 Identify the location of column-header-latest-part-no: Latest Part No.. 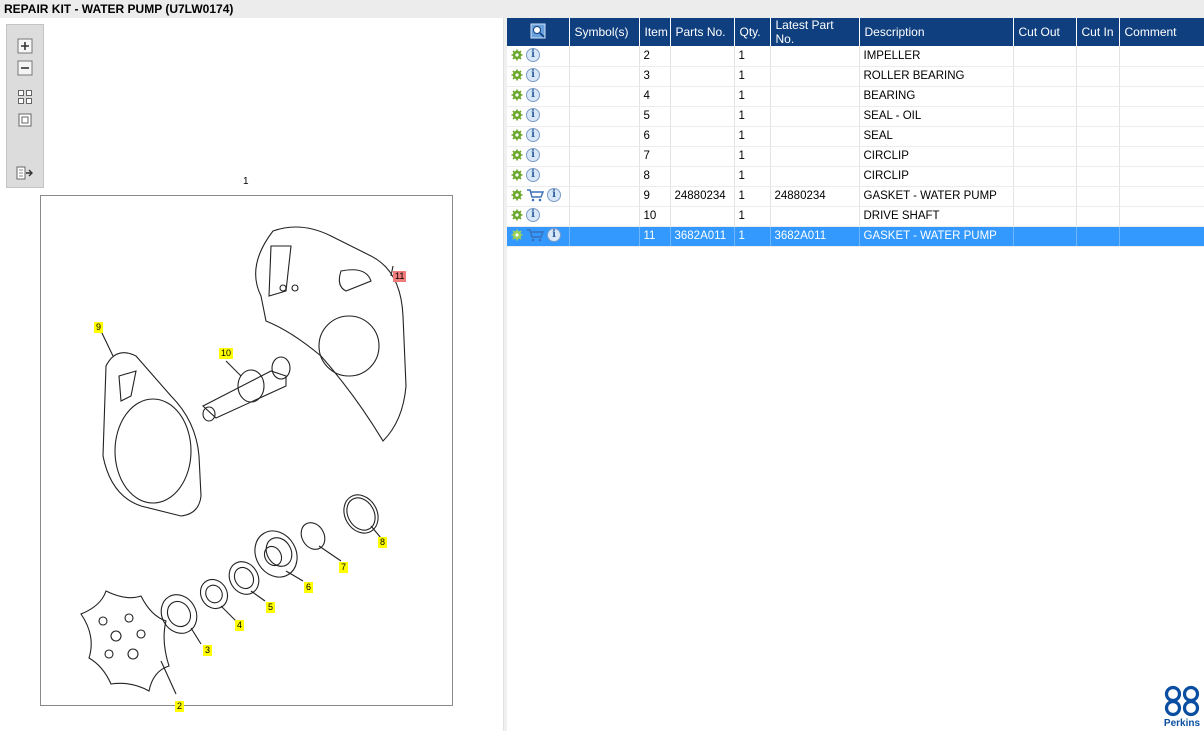
(815, 32).